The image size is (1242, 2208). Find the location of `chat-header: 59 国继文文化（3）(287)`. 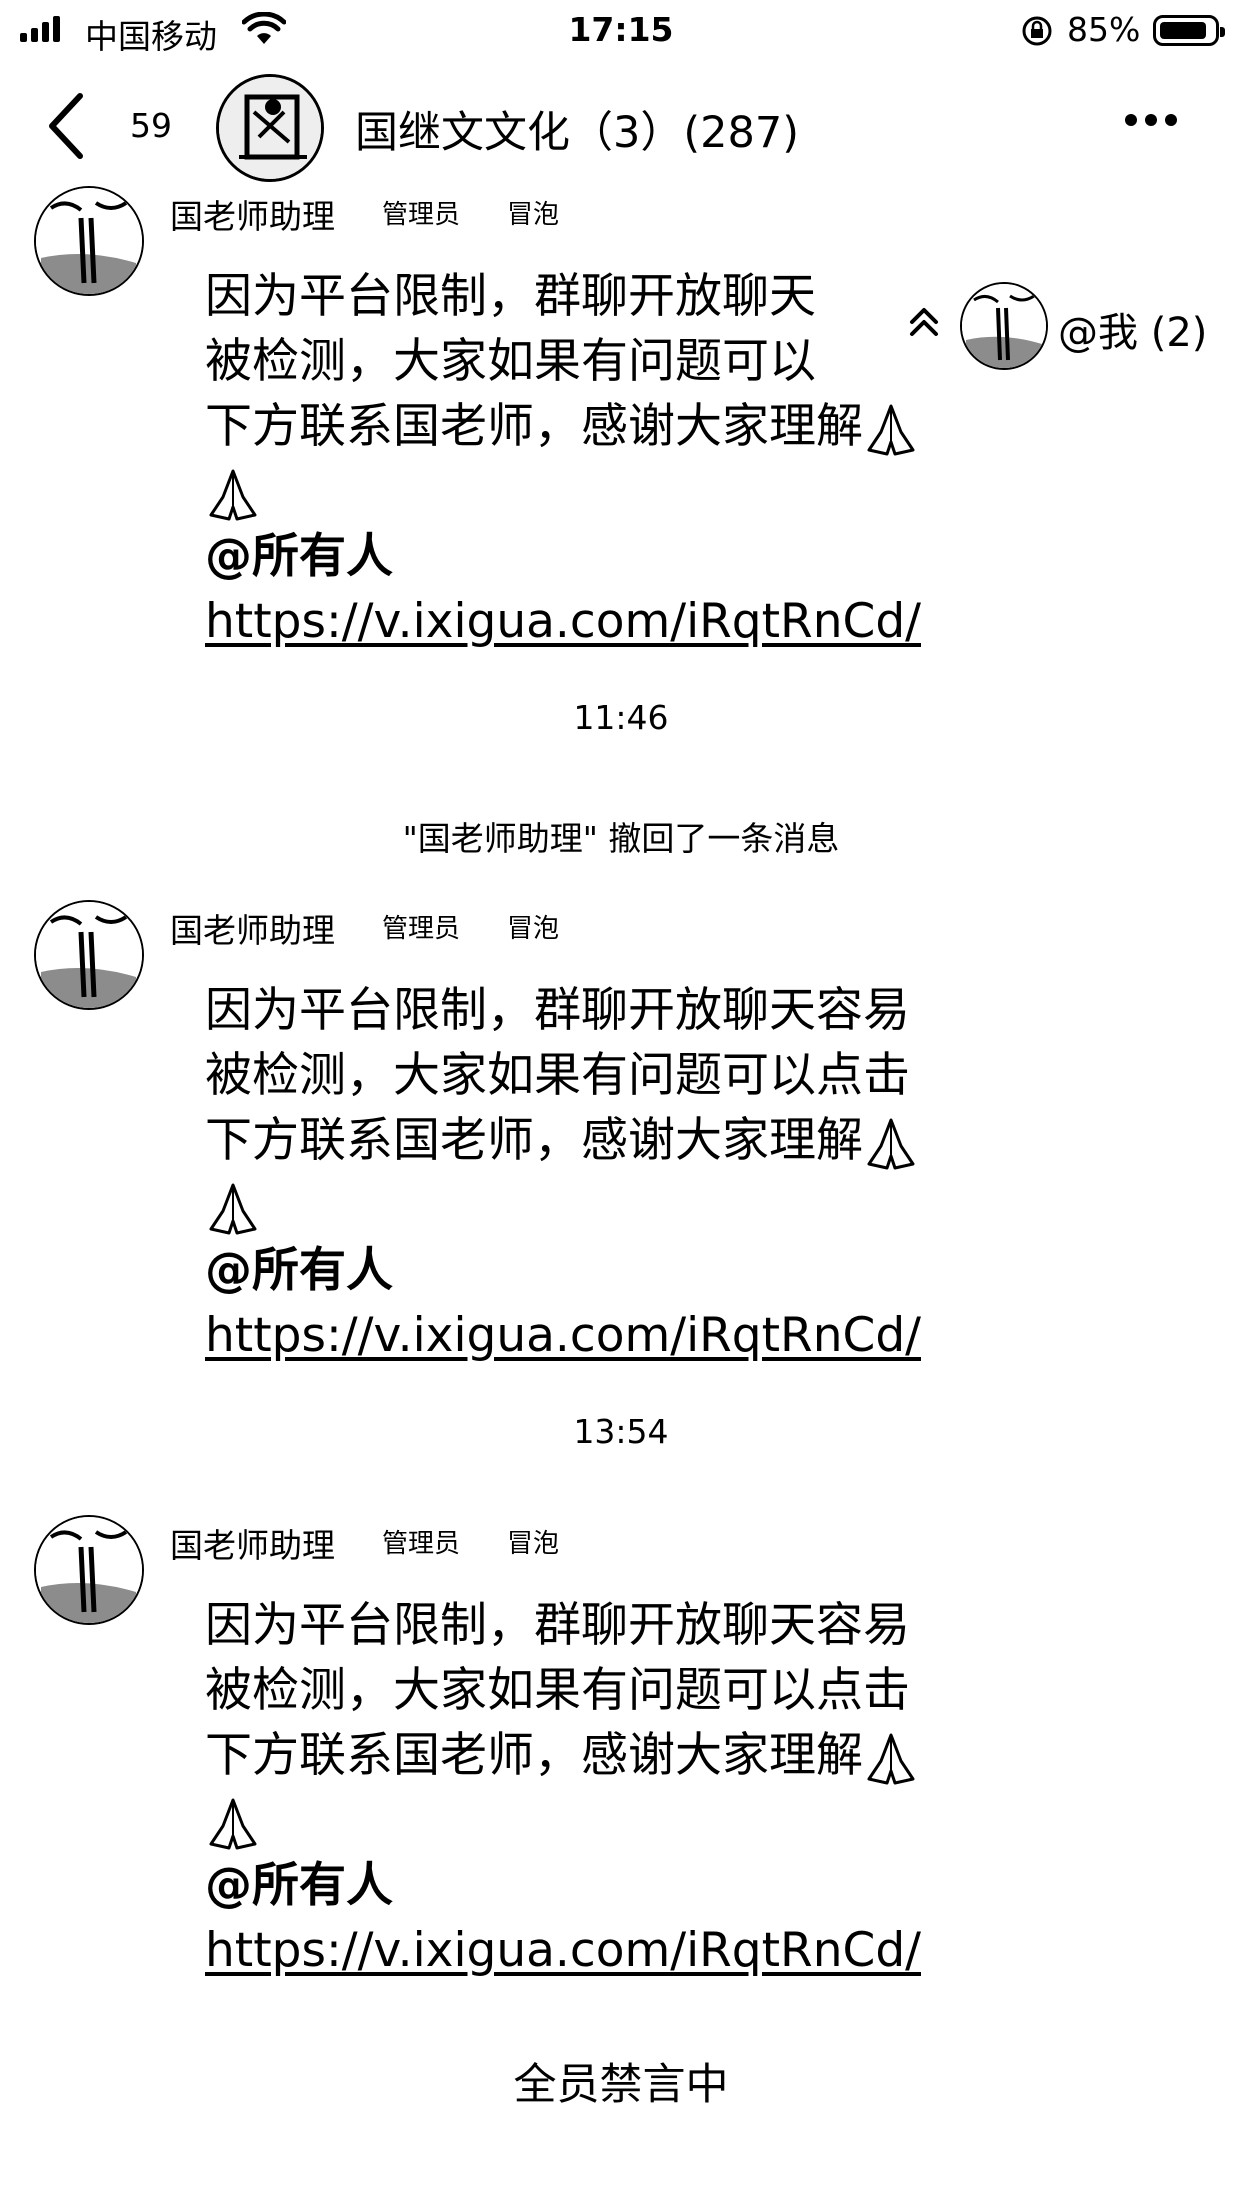

chat-header: 59 国继文文化（3）(287) is located at coordinates (621, 126).